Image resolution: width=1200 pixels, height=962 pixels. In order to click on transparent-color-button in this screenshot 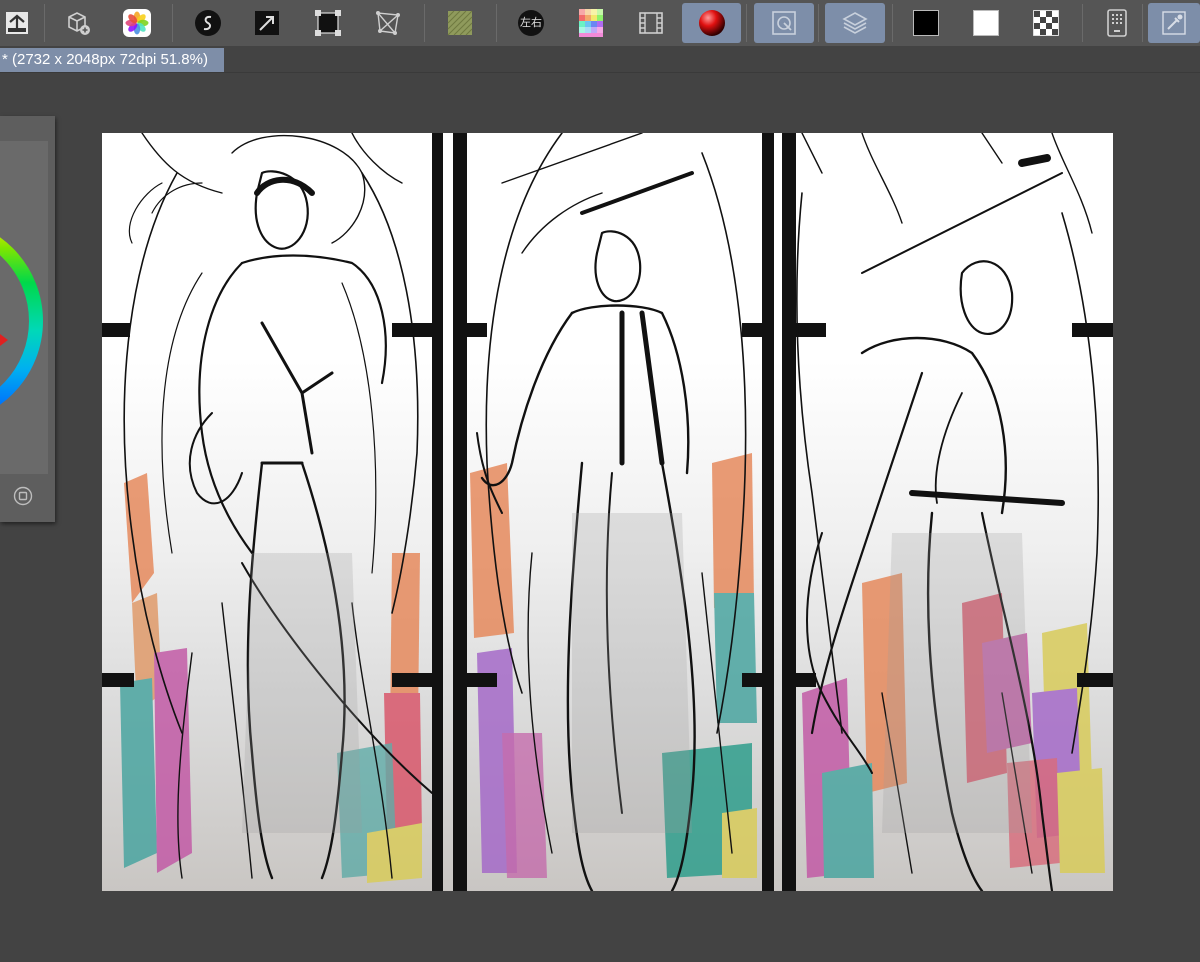, I will do `click(1046, 23)`.